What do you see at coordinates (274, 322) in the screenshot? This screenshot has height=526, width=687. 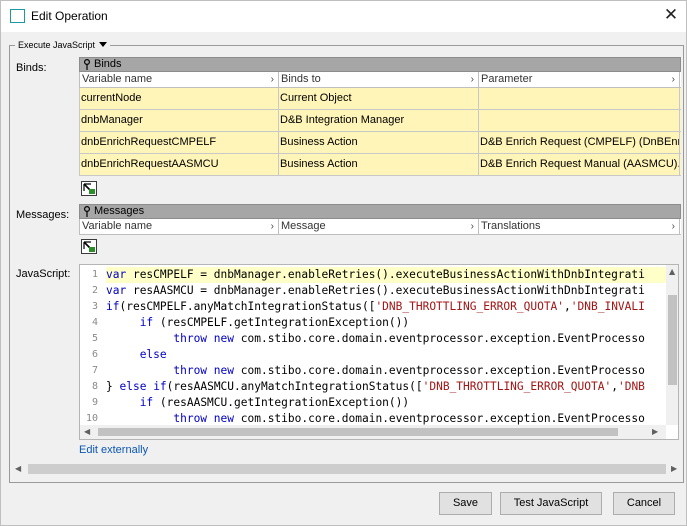 I see `code-line: if (resCMPELF.getIntegrationException())` at bounding box center [274, 322].